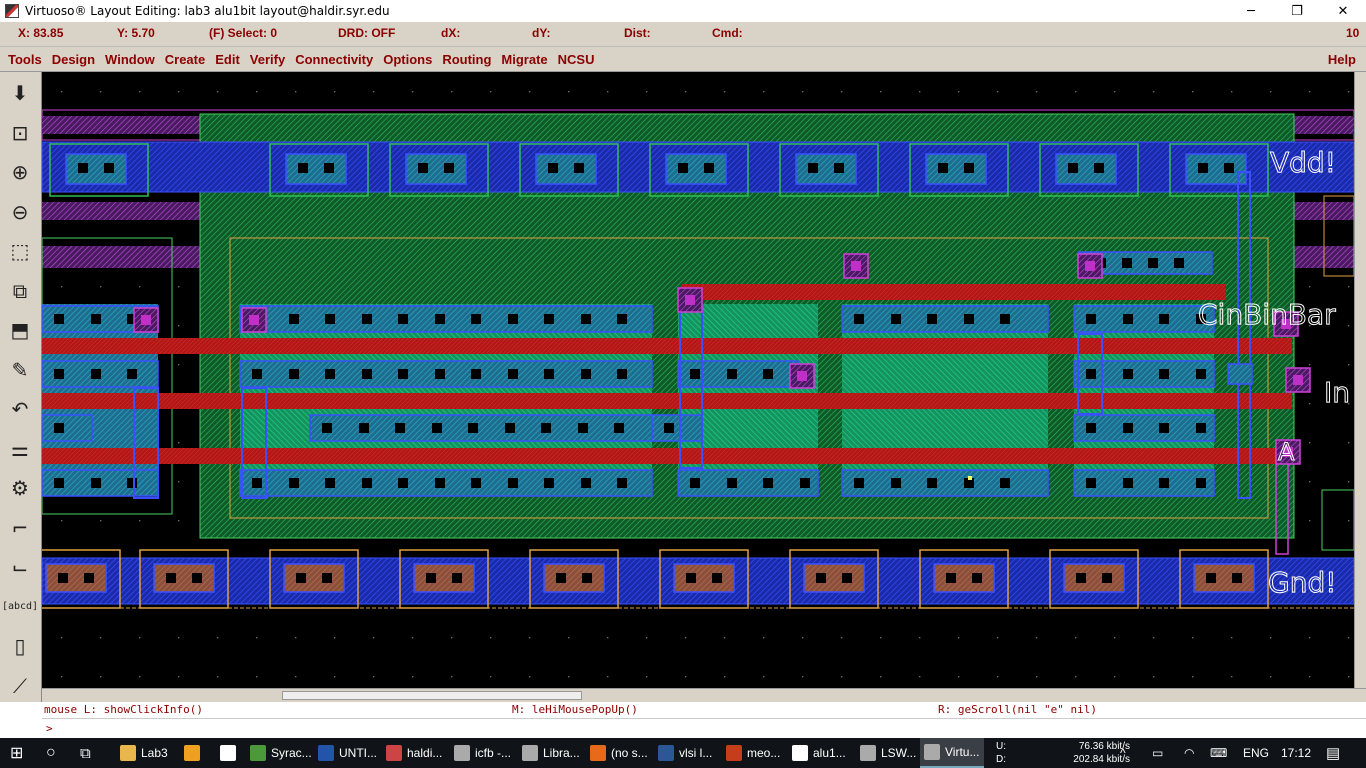 This screenshot has height=768, width=1366. What do you see at coordinates (20, 330) in the screenshot?
I see `move-tool-icon: ⬒` at bounding box center [20, 330].